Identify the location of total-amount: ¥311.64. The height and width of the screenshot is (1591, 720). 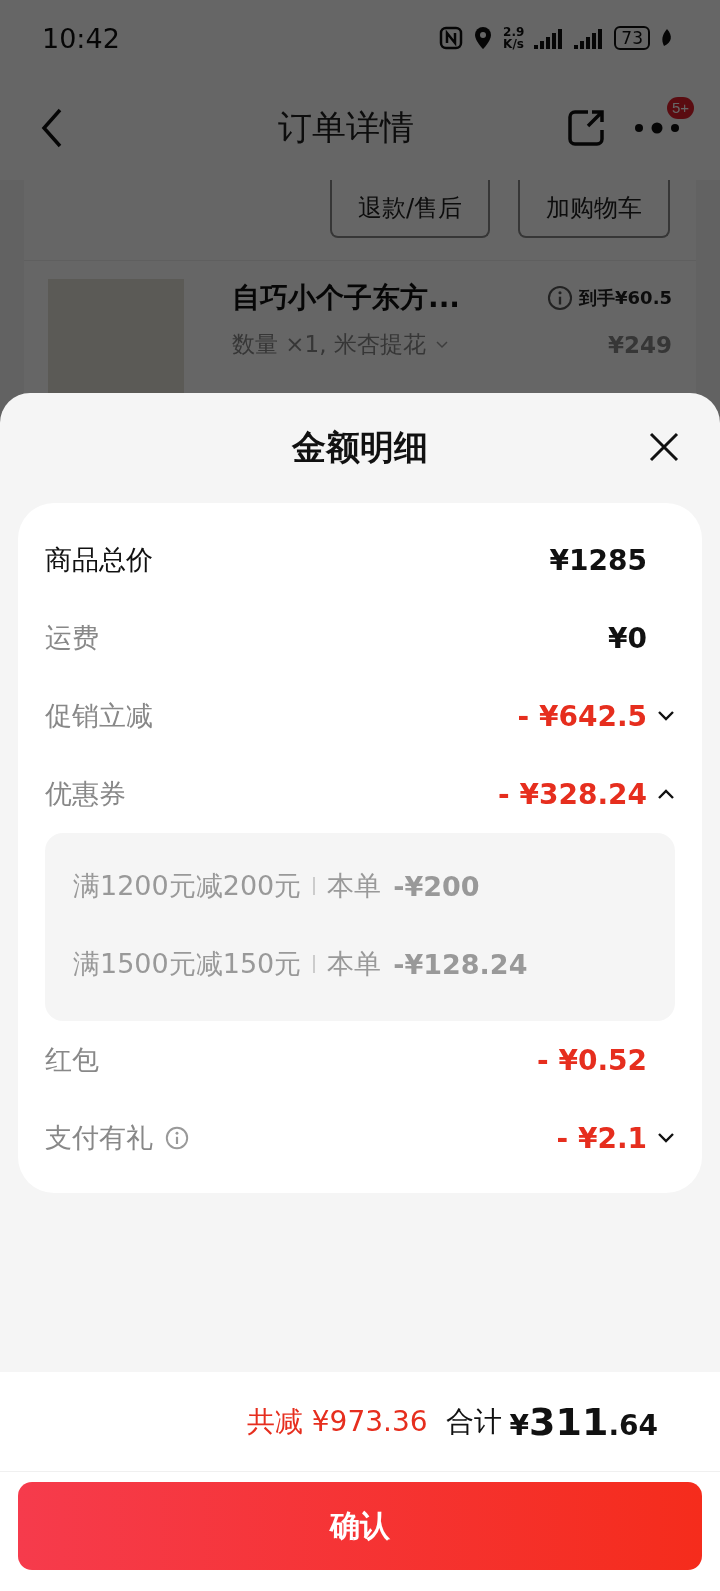
(583, 1421).